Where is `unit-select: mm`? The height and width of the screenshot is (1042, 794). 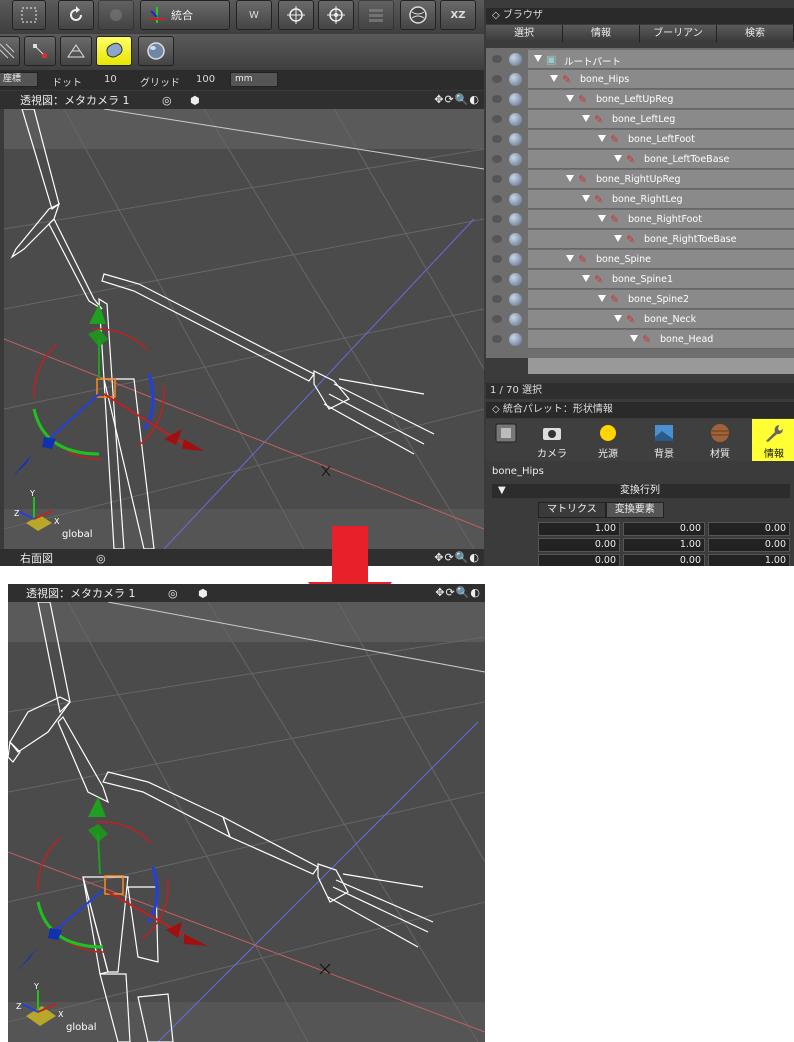
unit-select: mm is located at coordinates (254, 79).